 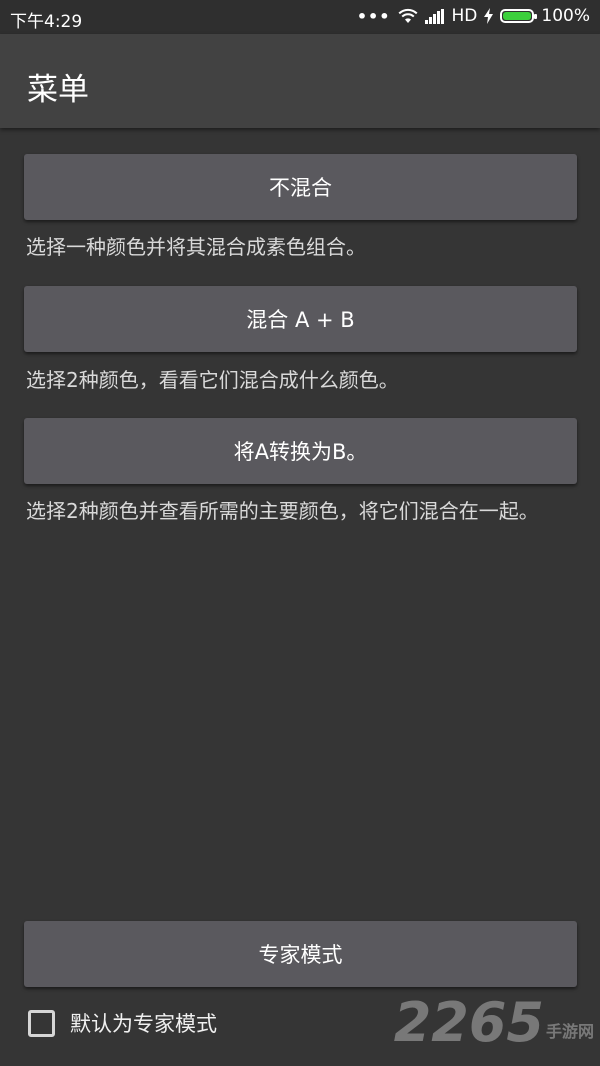 I want to click on status-icons: ••• HD 100%, so click(x=473, y=16).